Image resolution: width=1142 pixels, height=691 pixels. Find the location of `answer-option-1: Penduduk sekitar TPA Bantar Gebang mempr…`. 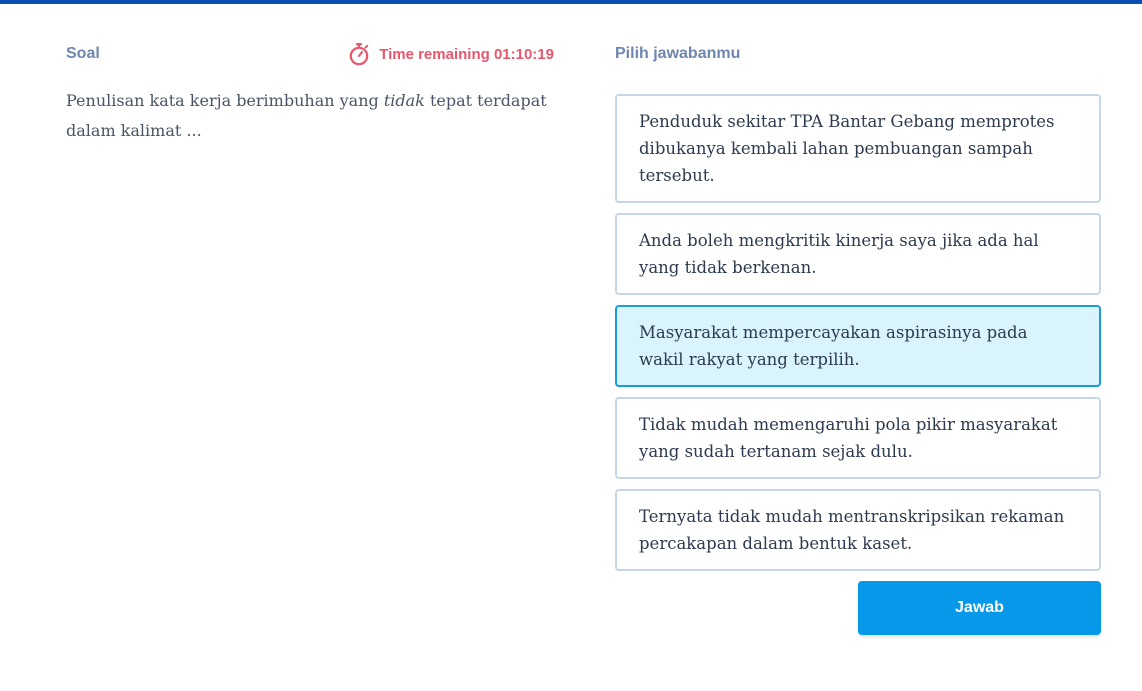

answer-option-1: Penduduk sekitar TPA Bantar Gebang mempr… is located at coordinates (858, 148).